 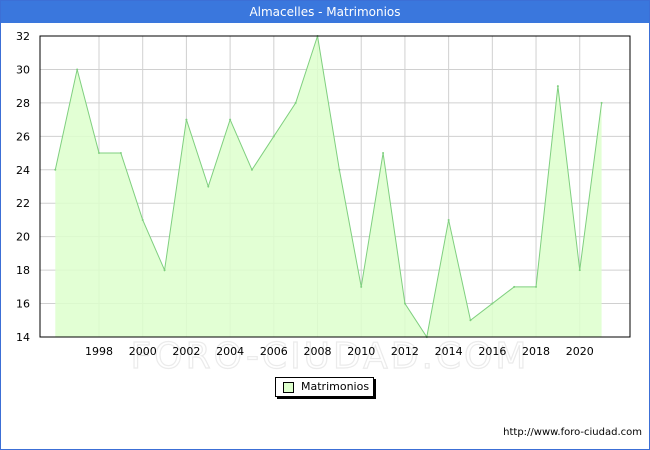 I want to click on legend-swatch, so click(x=288, y=387).